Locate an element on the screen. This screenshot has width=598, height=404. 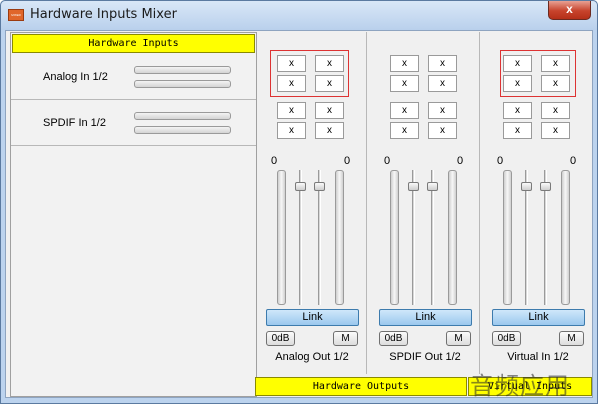
input-label-analog: Analog In 1/2 is located at coordinates (75, 77).